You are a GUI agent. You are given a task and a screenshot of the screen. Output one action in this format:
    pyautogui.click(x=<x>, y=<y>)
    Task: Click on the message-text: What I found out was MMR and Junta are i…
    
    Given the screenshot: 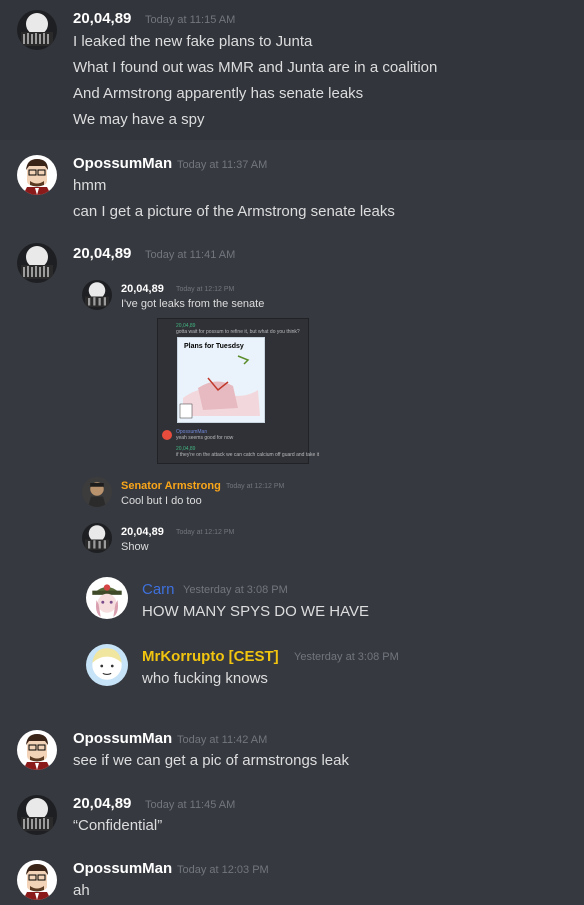 What is the action you would take?
    pyautogui.click(x=255, y=67)
    